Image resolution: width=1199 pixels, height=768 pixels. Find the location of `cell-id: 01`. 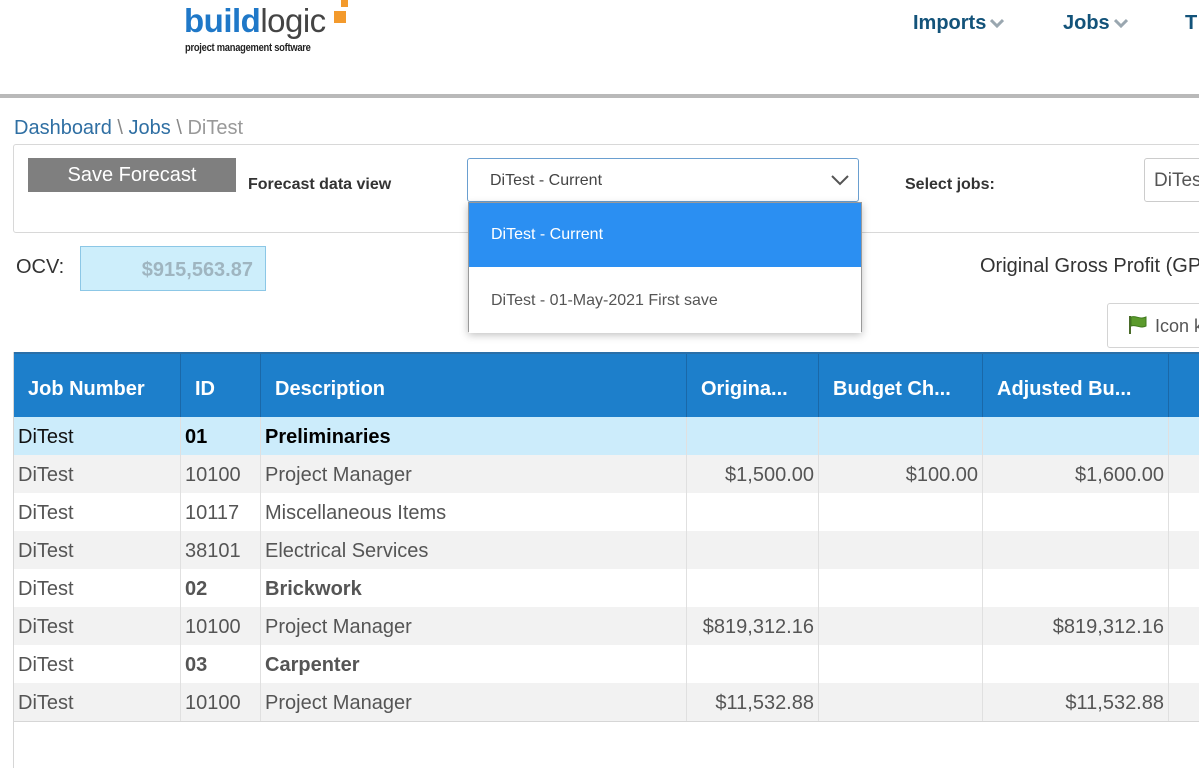

cell-id: 01 is located at coordinates (221, 436).